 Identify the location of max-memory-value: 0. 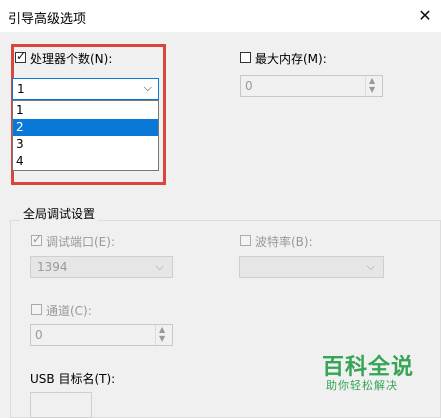
(249, 86).